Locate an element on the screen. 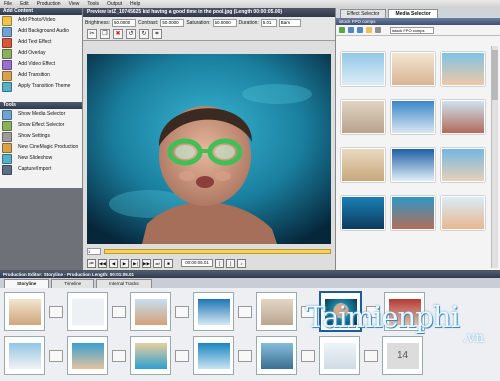 The height and width of the screenshot is (381, 500). contrast-input is located at coordinates (172, 22).